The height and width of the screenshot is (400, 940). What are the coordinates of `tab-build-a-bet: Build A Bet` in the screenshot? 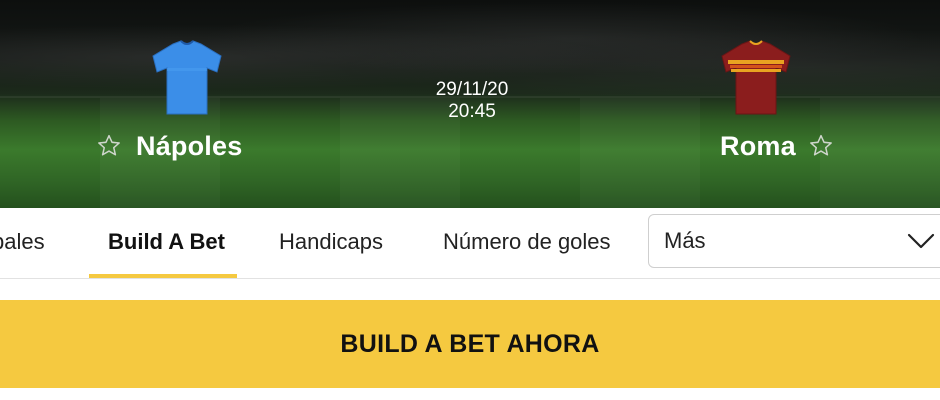 It's located at (166, 242).